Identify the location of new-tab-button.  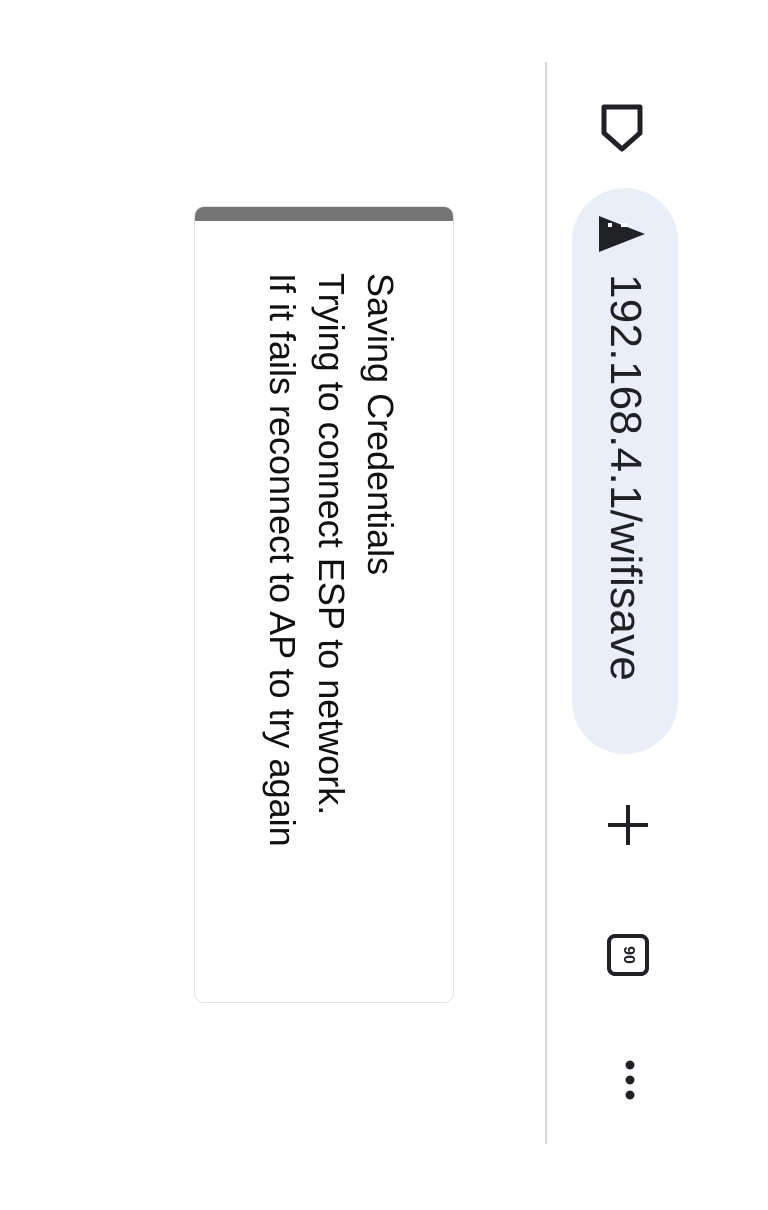
(628, 825).